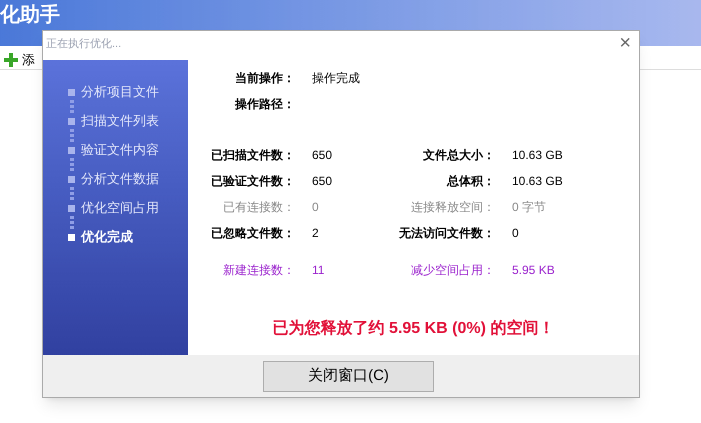 The image size is (701, 423). What do you see at coordinates (470, 181) in the screenshot?
I see `field-label: 总体积：` at bounding box center [470, 181].